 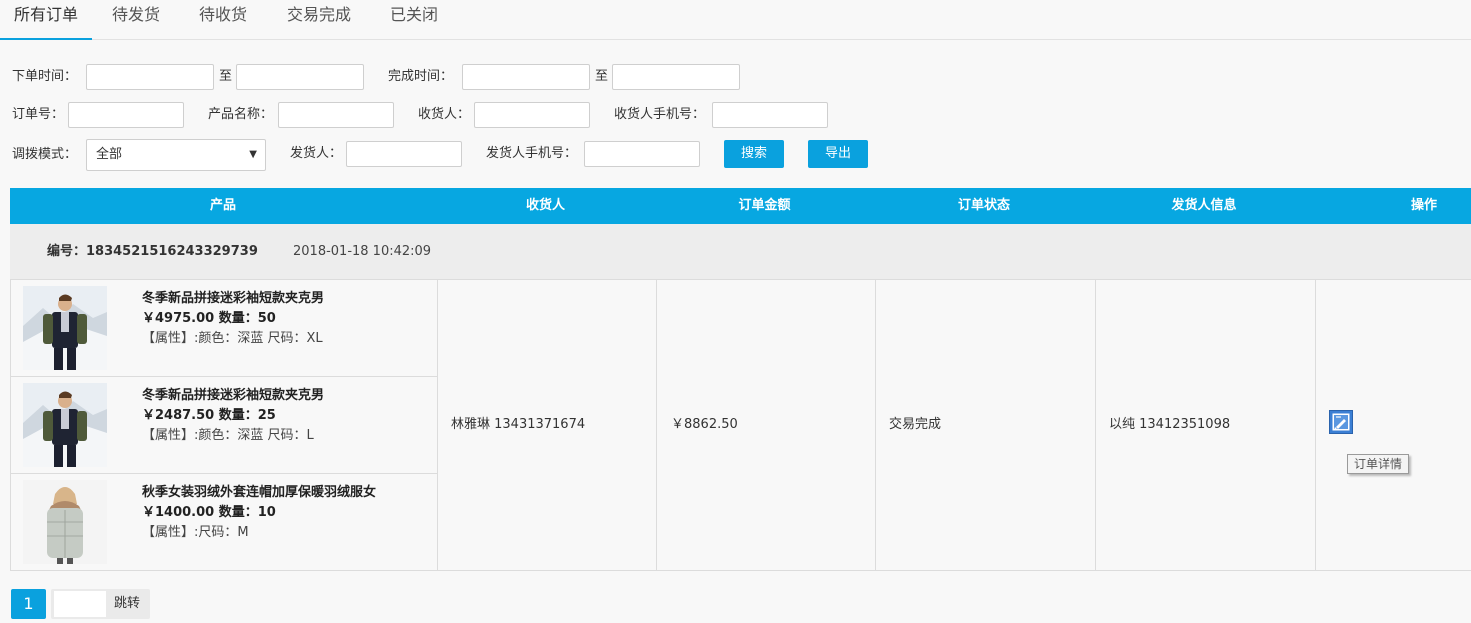 I want to click on order-number: 编号：1834521516243329739, so click(x=152, y=251).